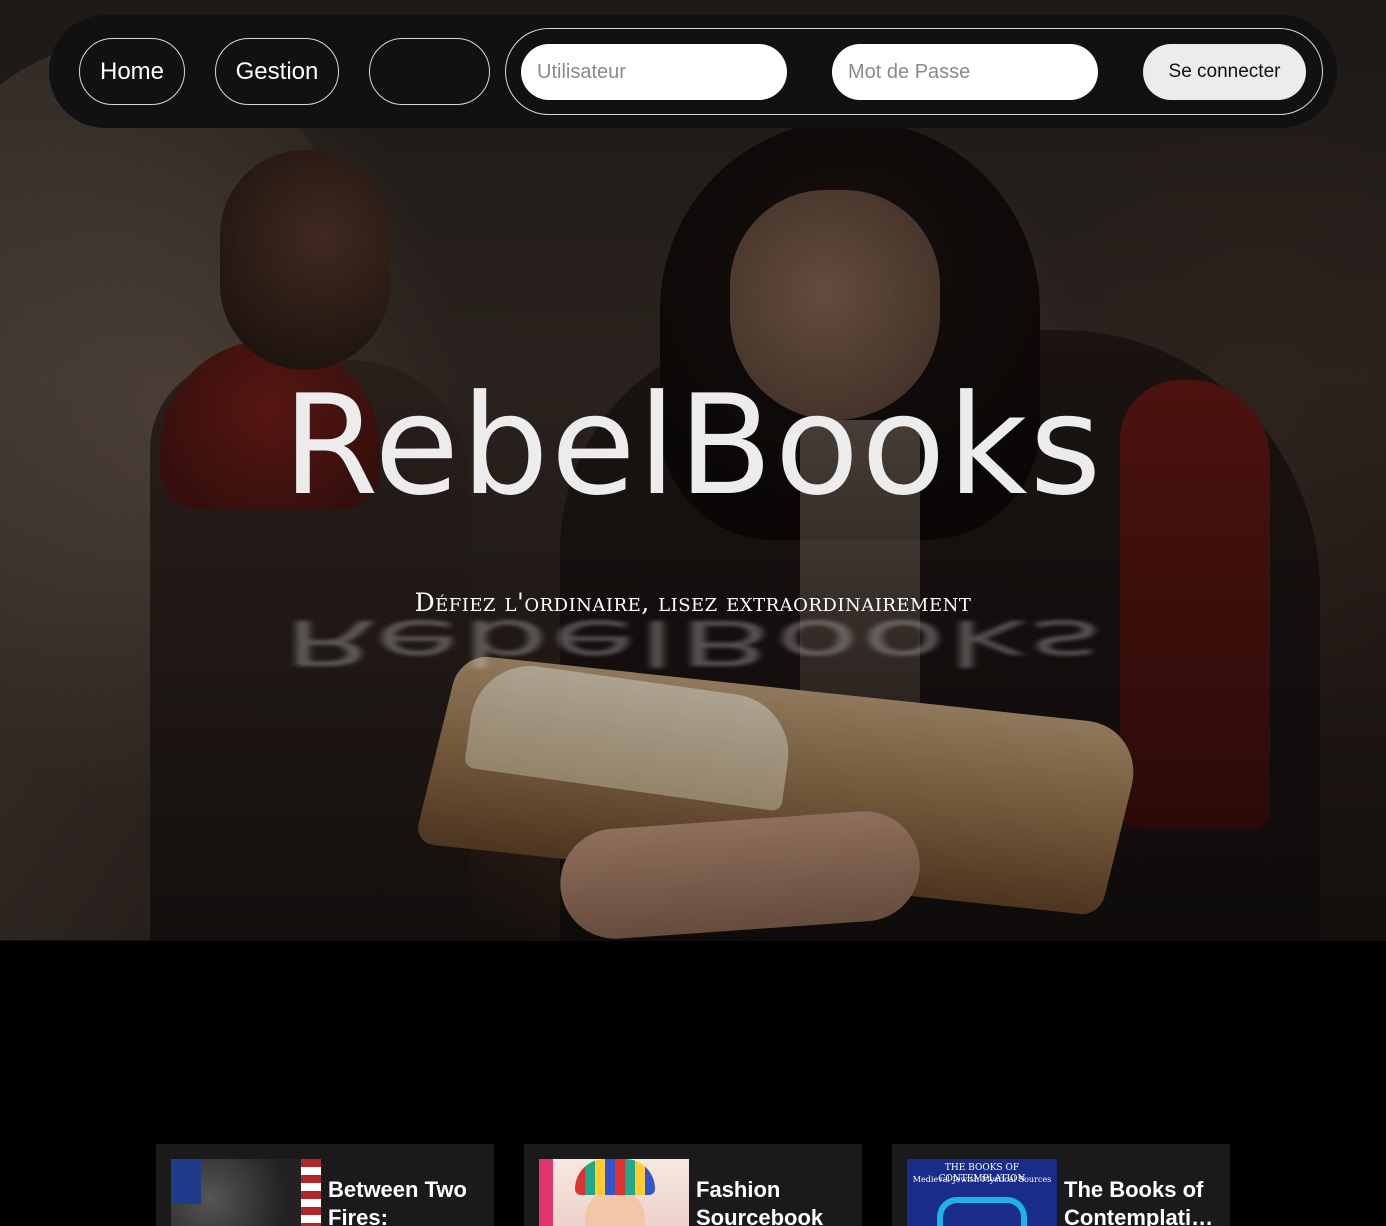 The width and height of the screenshot is (1386, 1226). What do you see at coordinates (277, 71) in the screenshot?
I see `nav-gestion-link: Gestion` at bounding box center [277, 71].